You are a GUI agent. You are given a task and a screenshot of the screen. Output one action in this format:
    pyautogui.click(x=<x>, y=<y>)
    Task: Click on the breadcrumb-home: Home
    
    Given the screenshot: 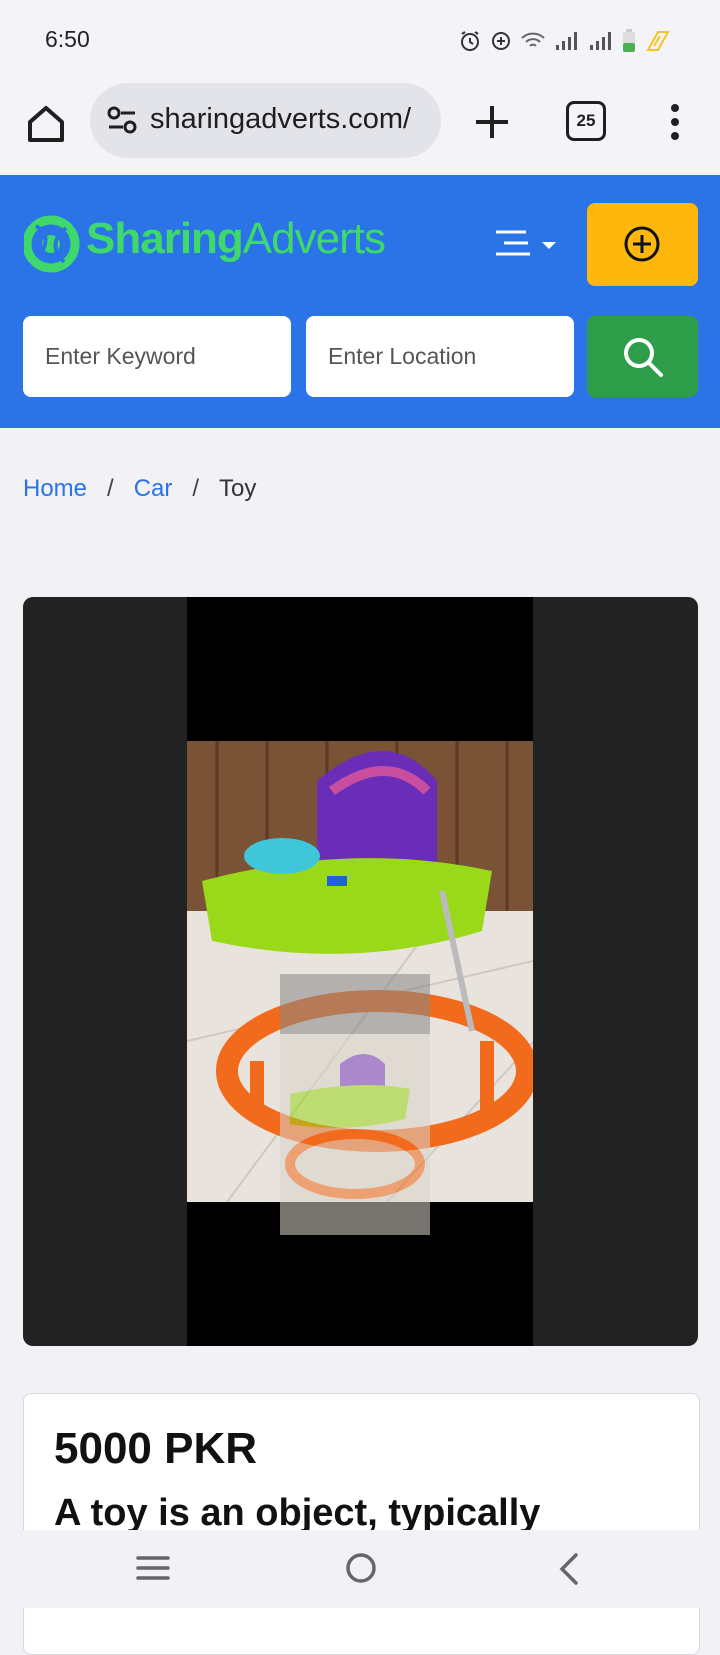 What is the action you would take?
    pyautogui.click(x=55, y=489)
    